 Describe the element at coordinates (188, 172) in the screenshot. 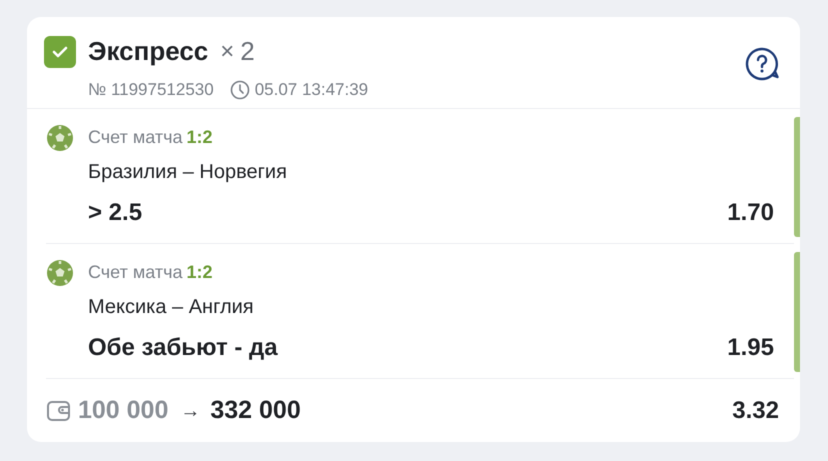

I see `match-teams: Бразилия – Норвегия` at that location.